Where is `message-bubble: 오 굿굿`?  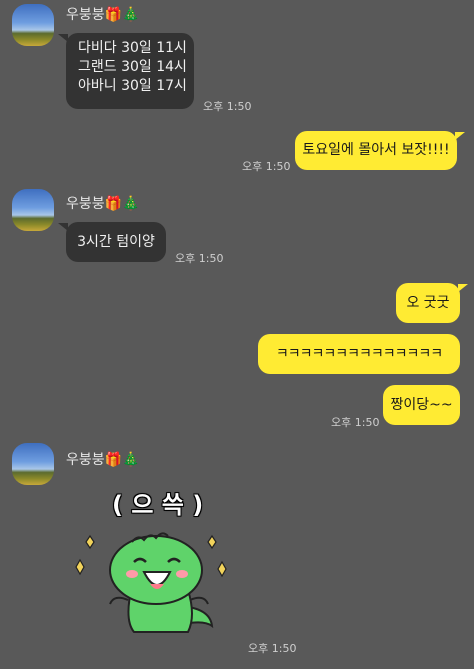
message-bubble: 오 굿굿 is located at coordinates (428, 303).